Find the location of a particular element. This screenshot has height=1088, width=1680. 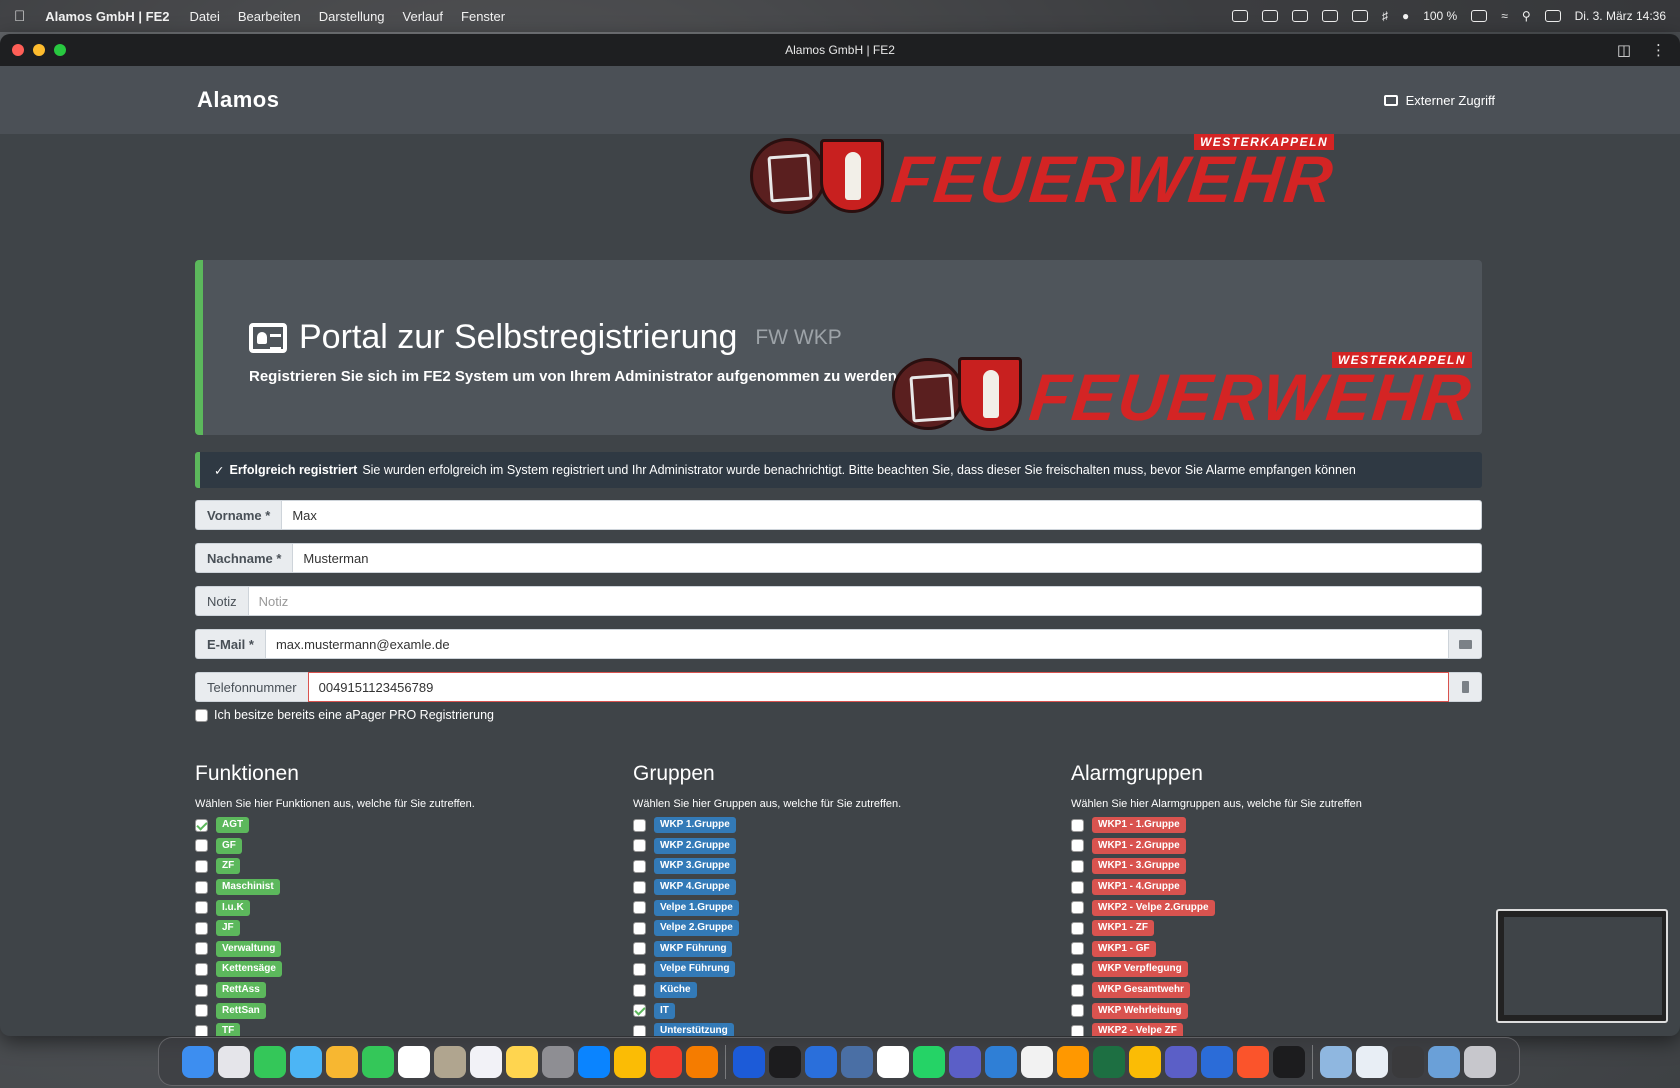

minimize-button is located at coordinates (39, 50).